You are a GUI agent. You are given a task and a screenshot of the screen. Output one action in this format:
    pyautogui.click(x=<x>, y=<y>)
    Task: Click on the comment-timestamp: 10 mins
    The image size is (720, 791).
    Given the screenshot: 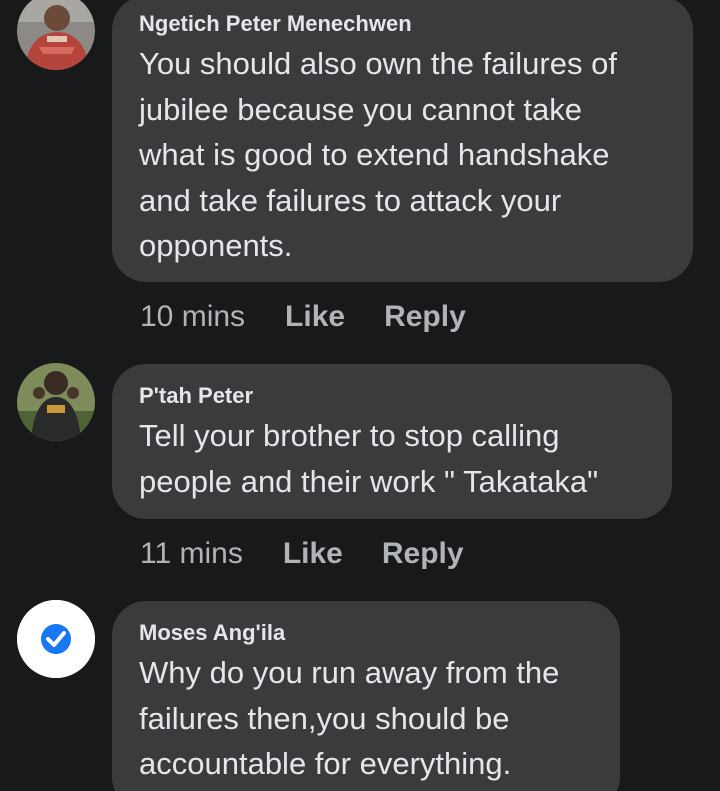 What is the action you would take?
    pyautogui.click(x=192, y=317)
    